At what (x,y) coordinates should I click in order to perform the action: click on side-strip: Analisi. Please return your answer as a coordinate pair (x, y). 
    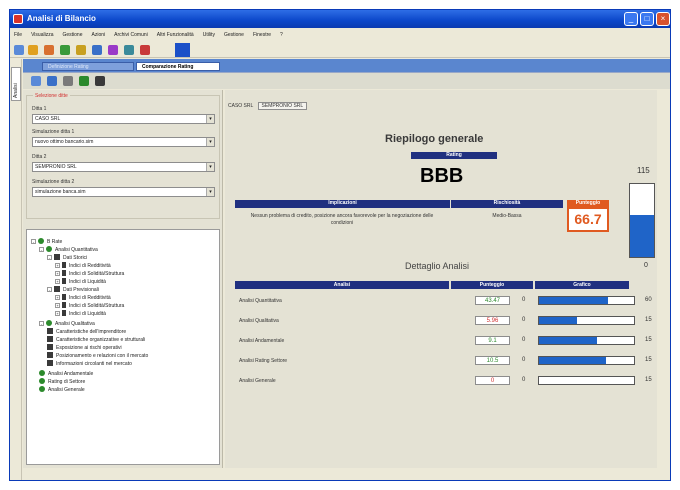
    Looking at the image, I should click on (16, 269).